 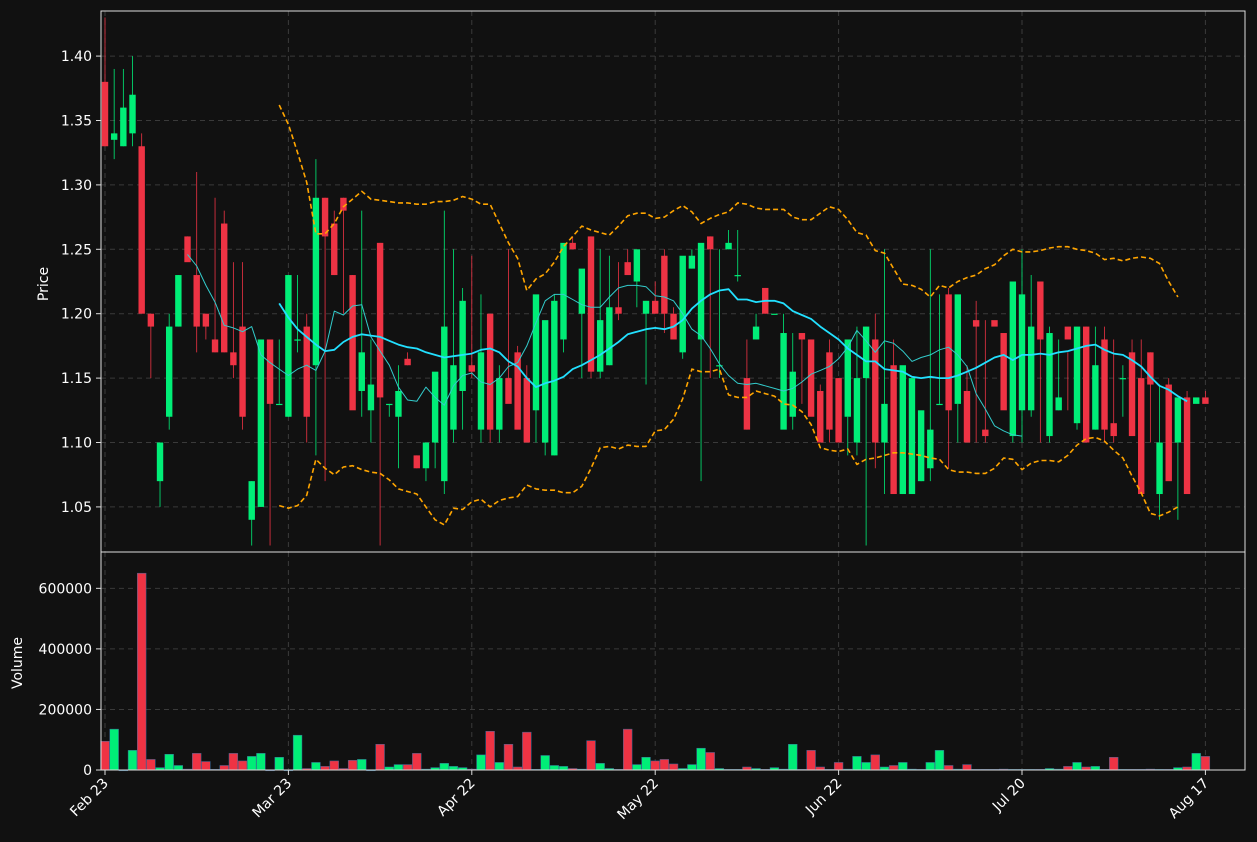 I want to click on volume-tick-label: 400000, so click(x=65, y=650).